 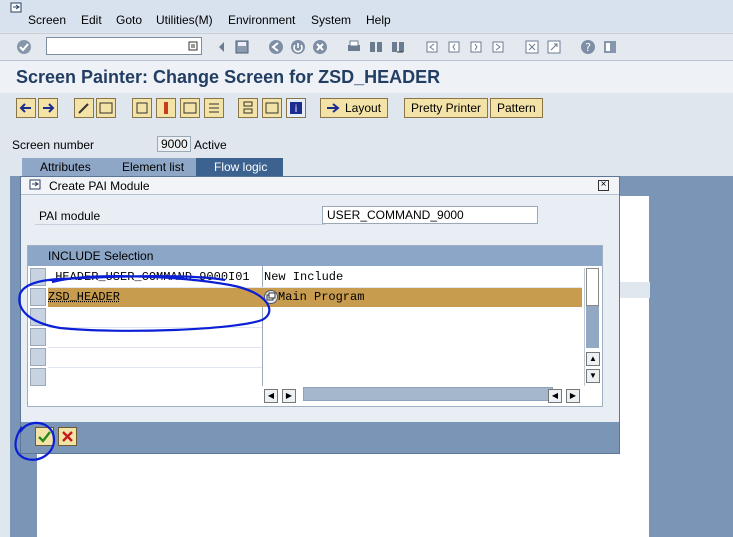 I want to click on cancel-icon, so click(x=320, y=47).